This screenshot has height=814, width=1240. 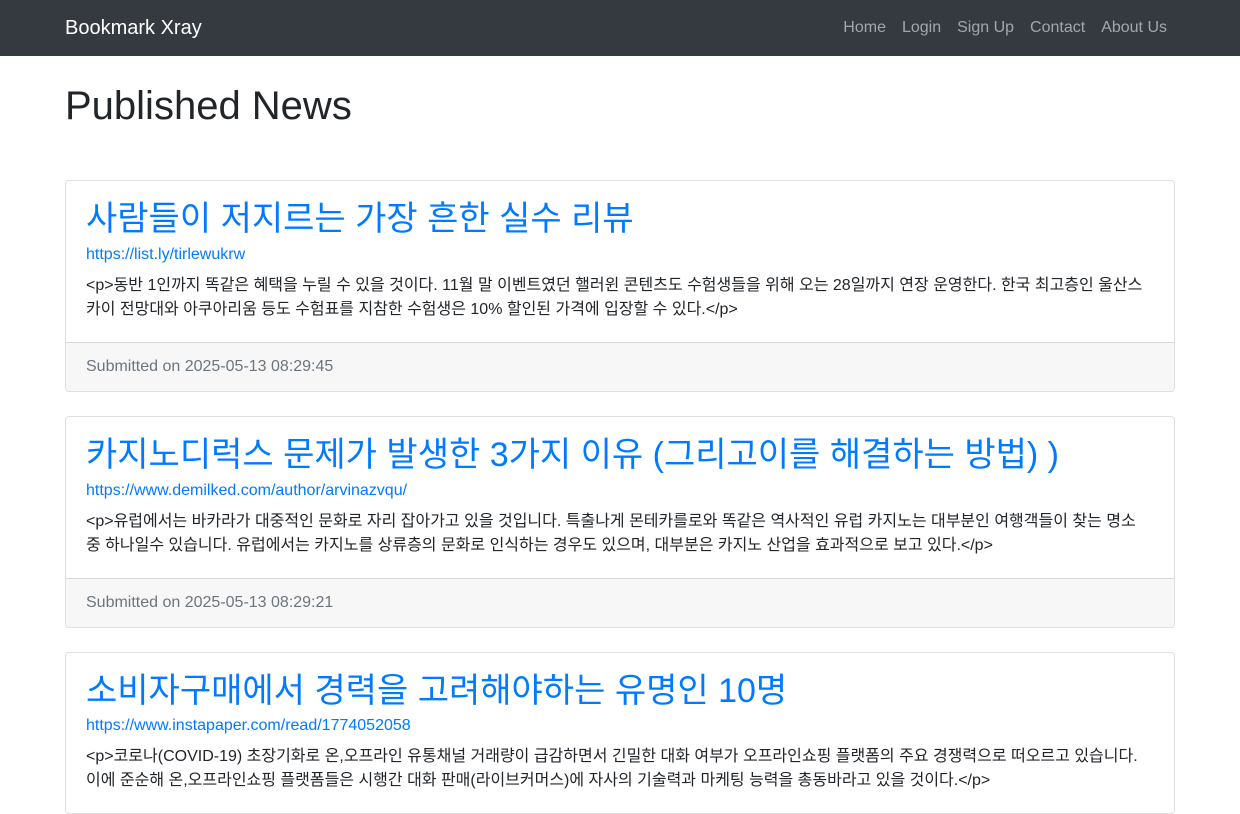 I want to click on news-title-link: 카지노디럭스 문제가 발생한 3가지 이유 (그리고이를 해결하는 방법) ), so click(x=620, y=455).